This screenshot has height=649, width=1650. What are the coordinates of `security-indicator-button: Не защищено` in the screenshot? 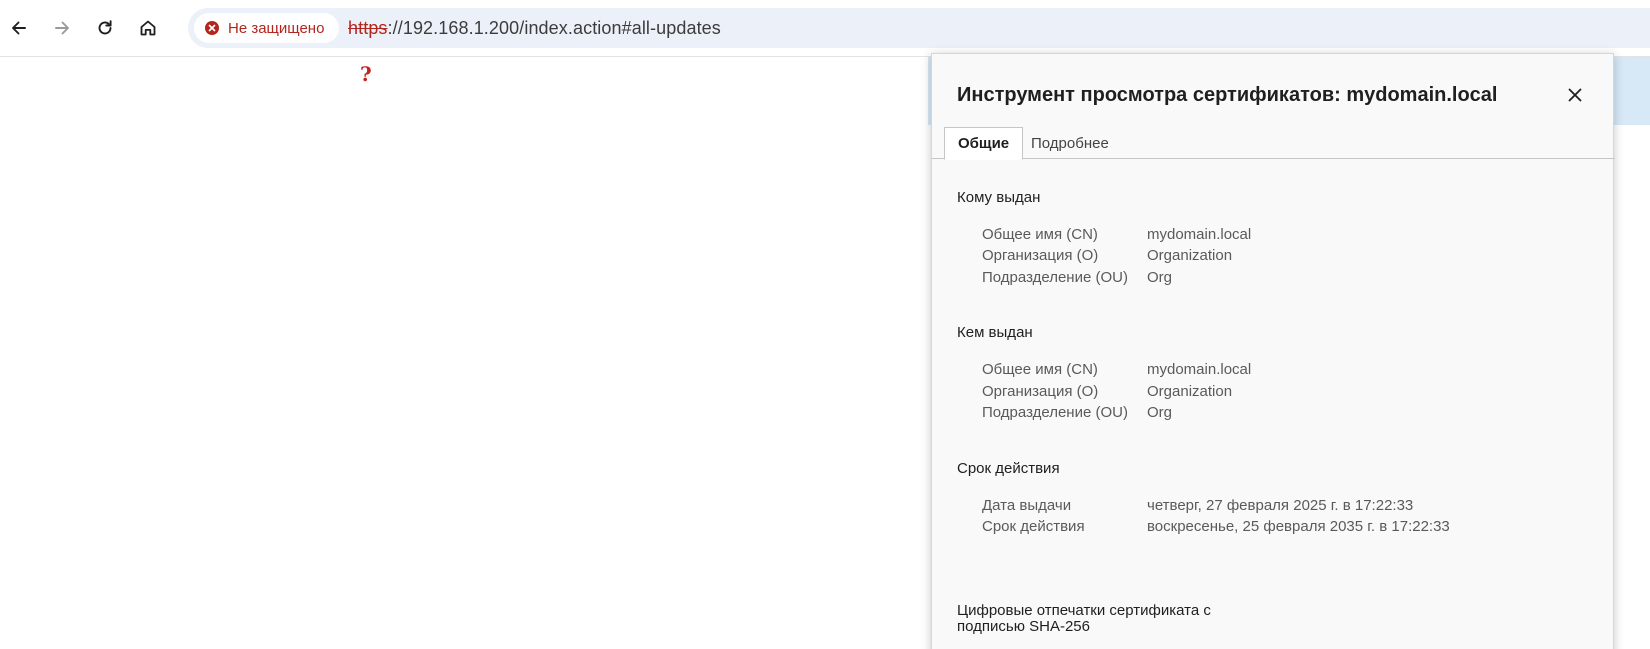 It's located at (266, 28).